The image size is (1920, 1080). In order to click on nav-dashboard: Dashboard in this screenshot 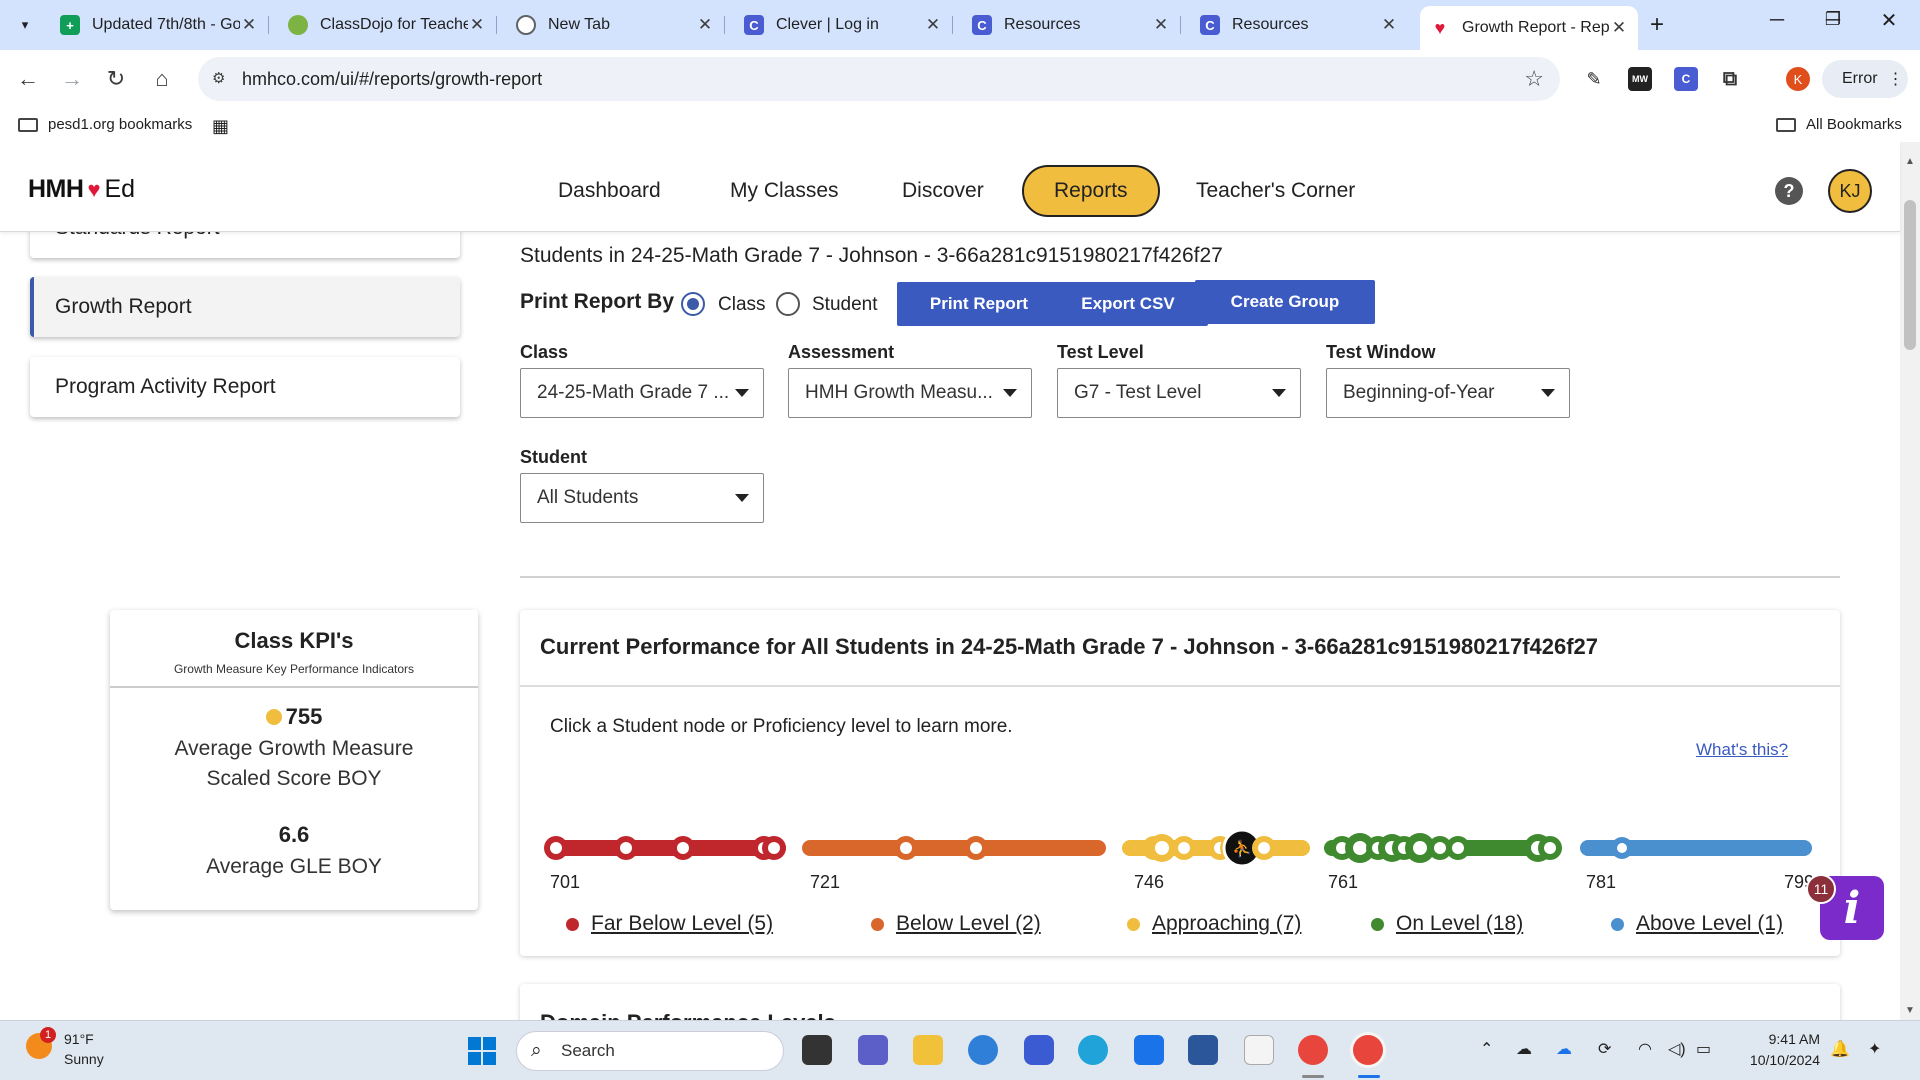, I will do `click(609, 191)`.